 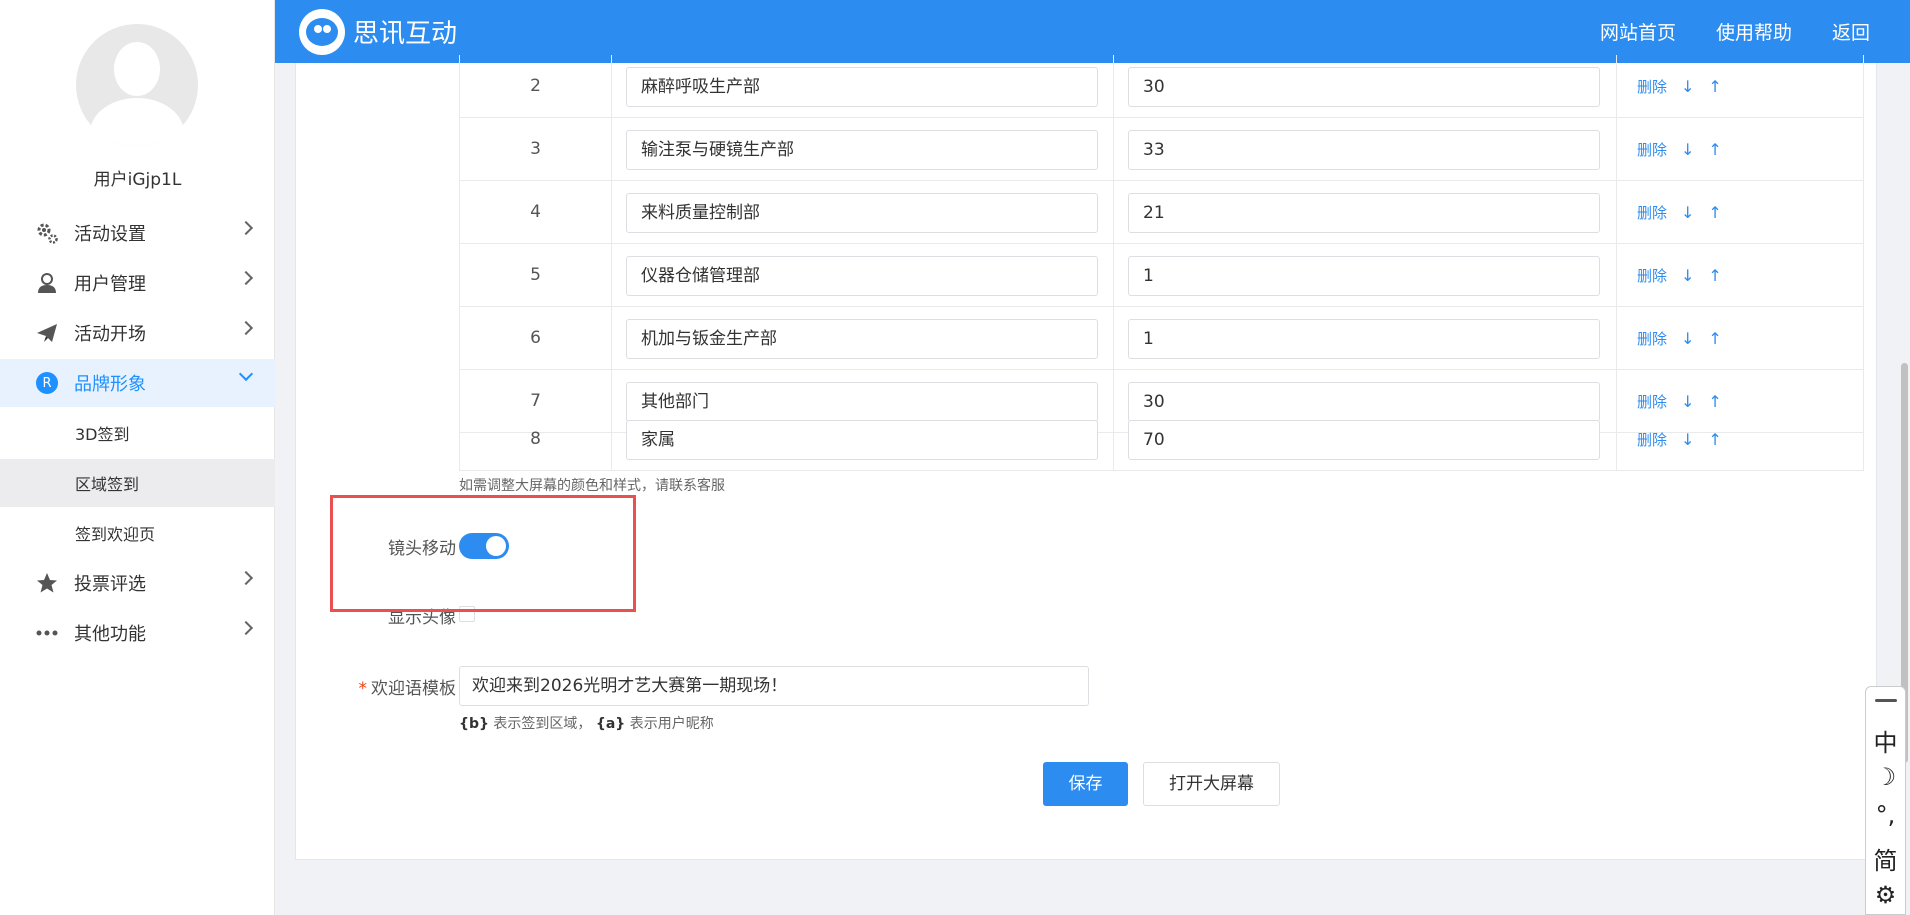 What do you see at coordinates (1211, 784) in the screenshot?
I see `open-big-screen-button: 打开大屏幕` at bounding box center [1211, 784].